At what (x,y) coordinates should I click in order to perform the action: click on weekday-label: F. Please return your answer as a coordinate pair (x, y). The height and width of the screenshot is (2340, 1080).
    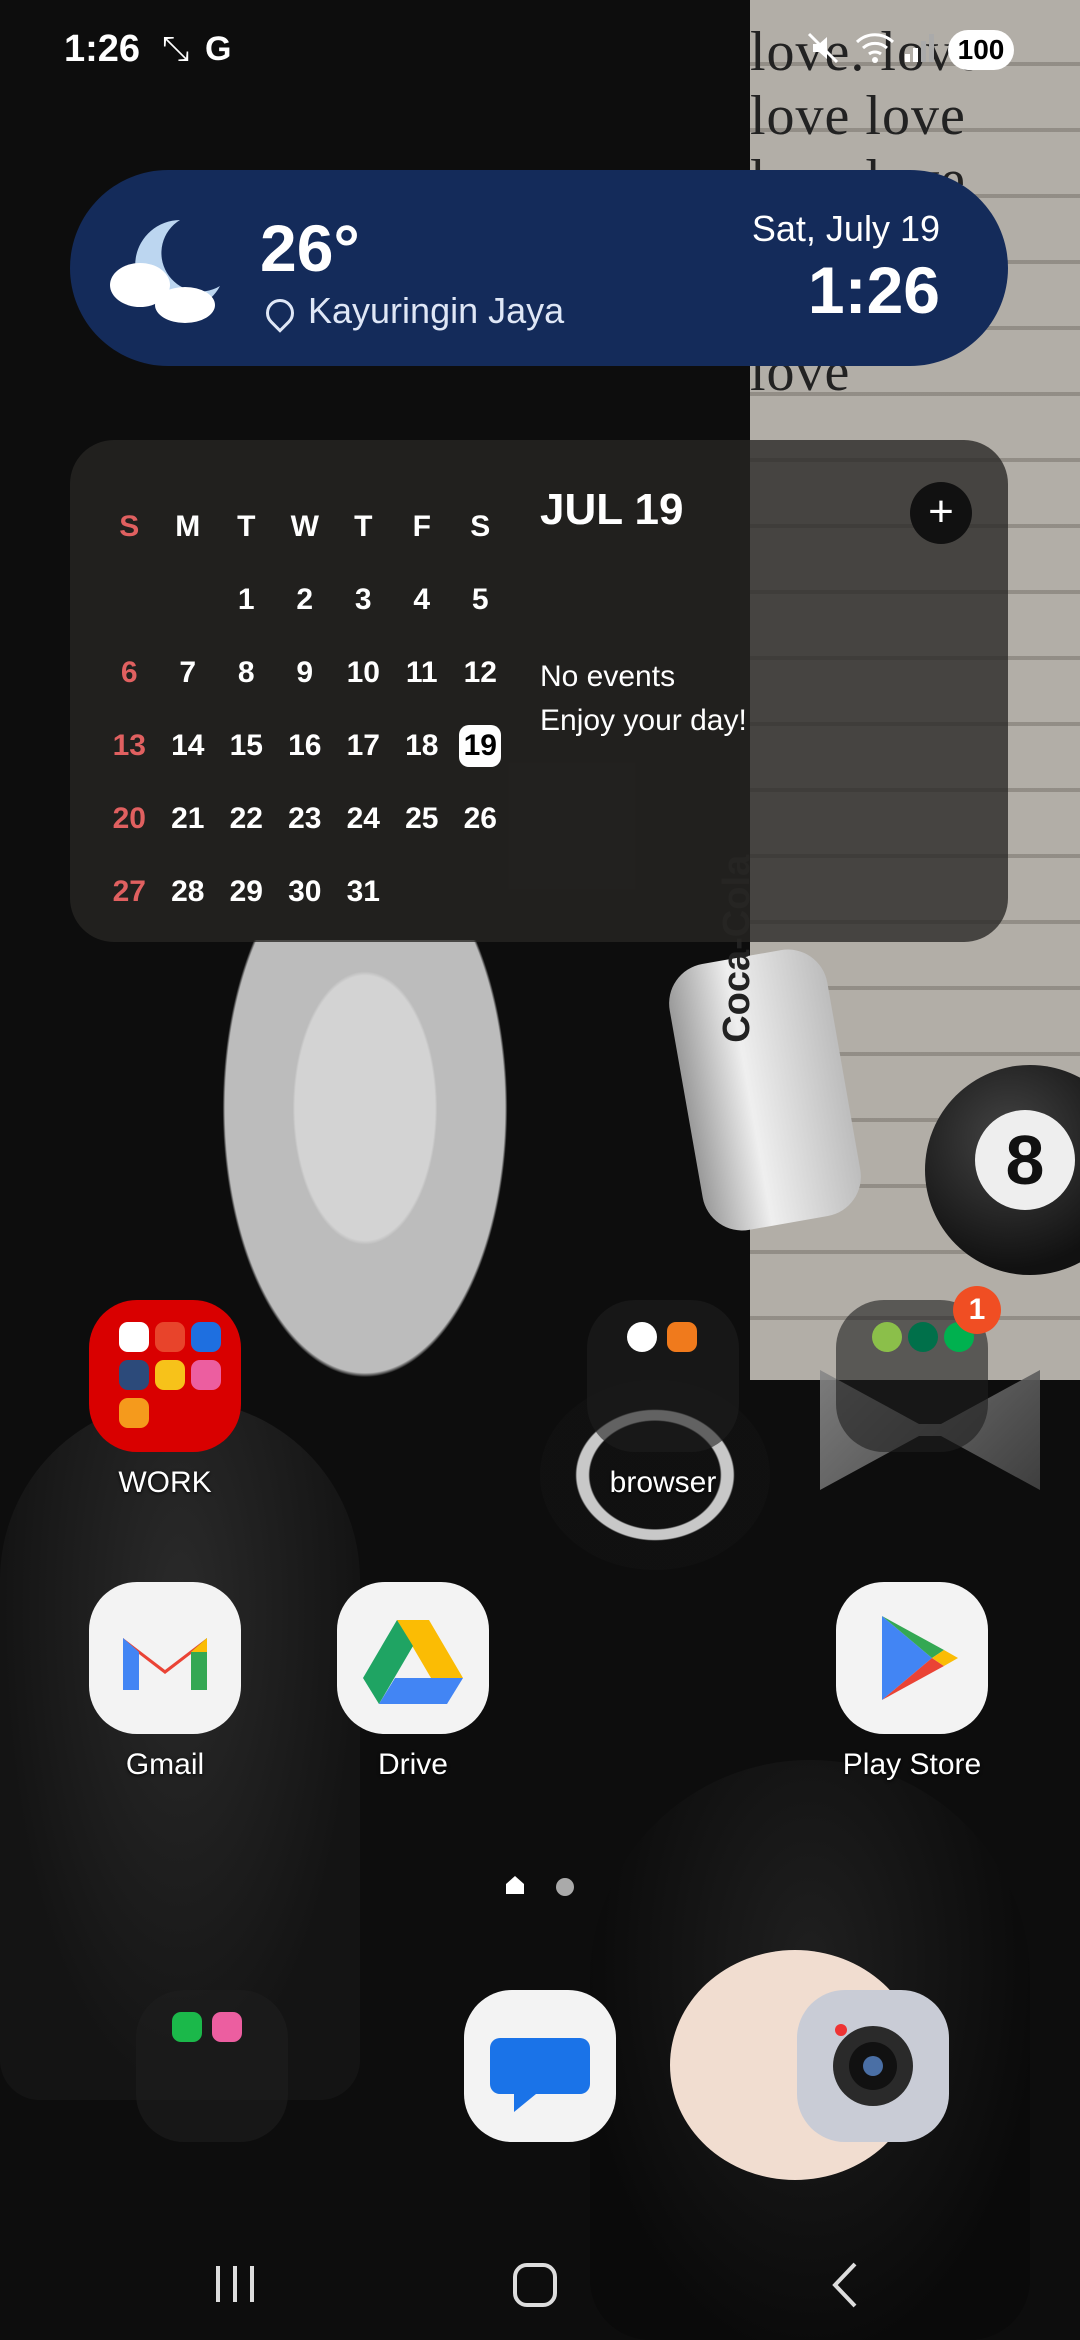
    Looking at the image, I should click on (421, 526).